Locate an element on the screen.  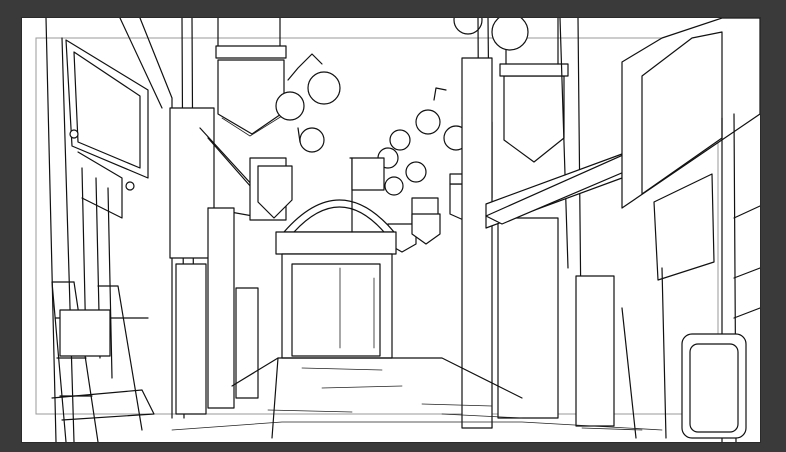
left-building is located at coordinates (100, 230).